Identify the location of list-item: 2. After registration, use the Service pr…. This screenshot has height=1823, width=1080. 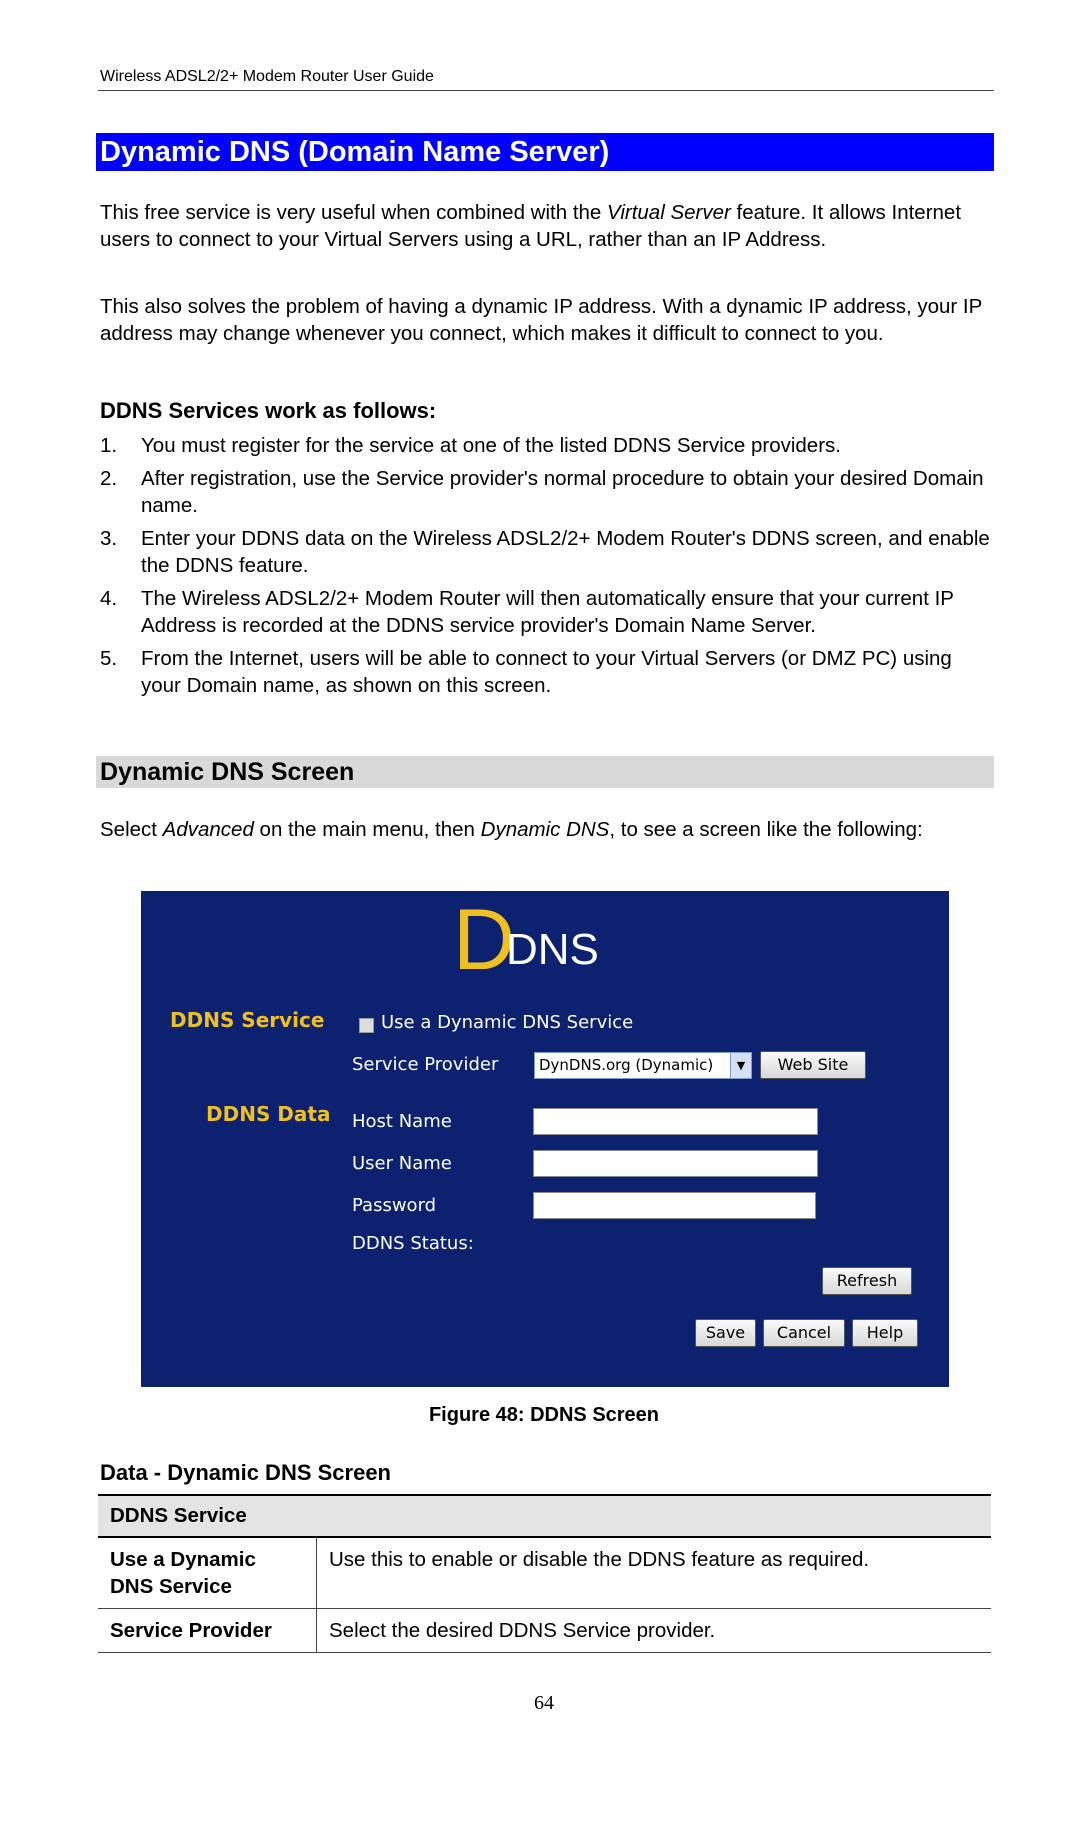
(546, 492).